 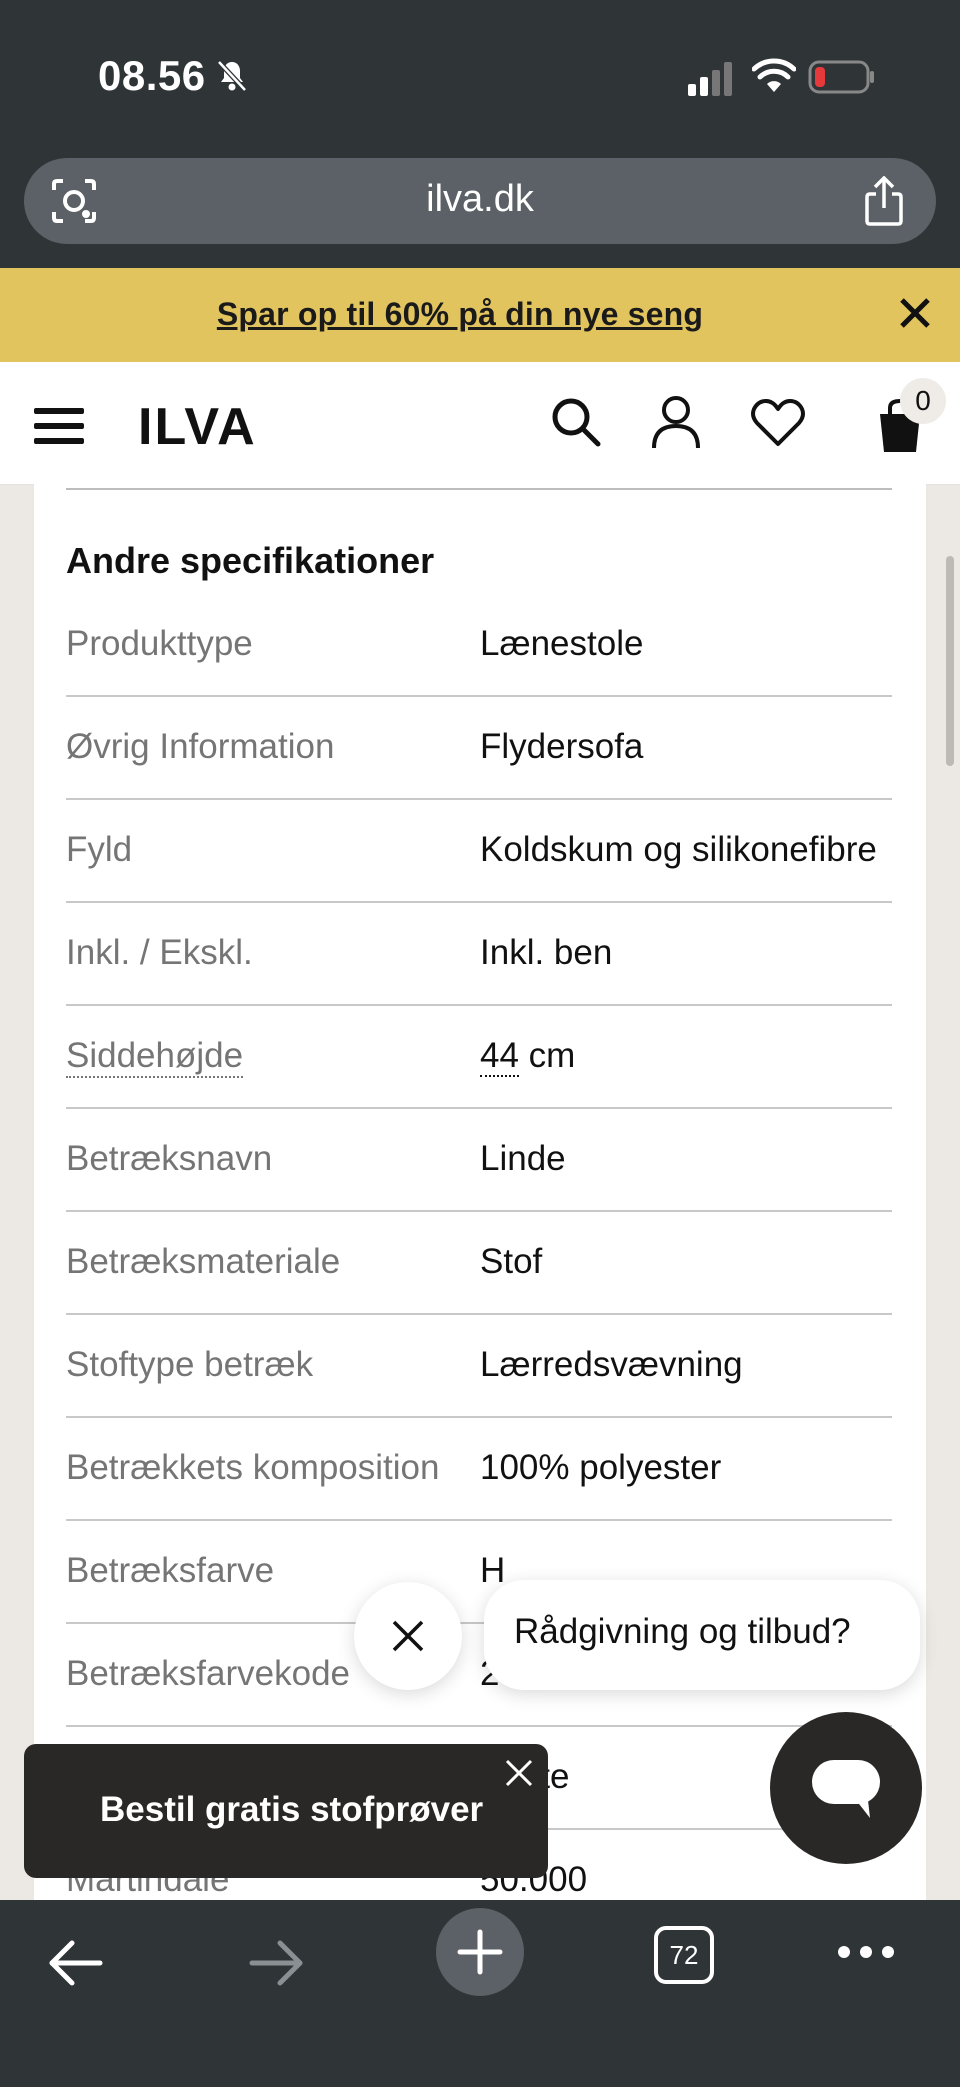 I want to click on spec-row: Betrækkets komposition 100% polyester, so click(x=479, y=1469).